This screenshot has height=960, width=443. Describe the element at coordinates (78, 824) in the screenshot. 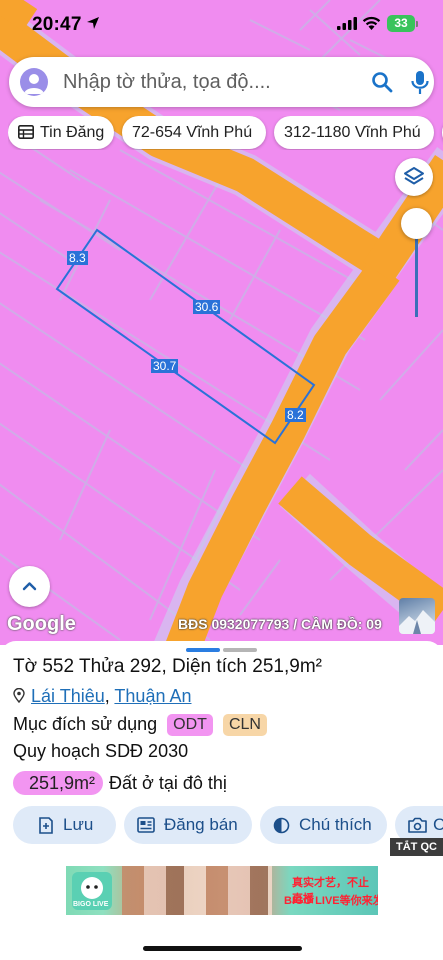

I see `save-label: Lưu` at that location.